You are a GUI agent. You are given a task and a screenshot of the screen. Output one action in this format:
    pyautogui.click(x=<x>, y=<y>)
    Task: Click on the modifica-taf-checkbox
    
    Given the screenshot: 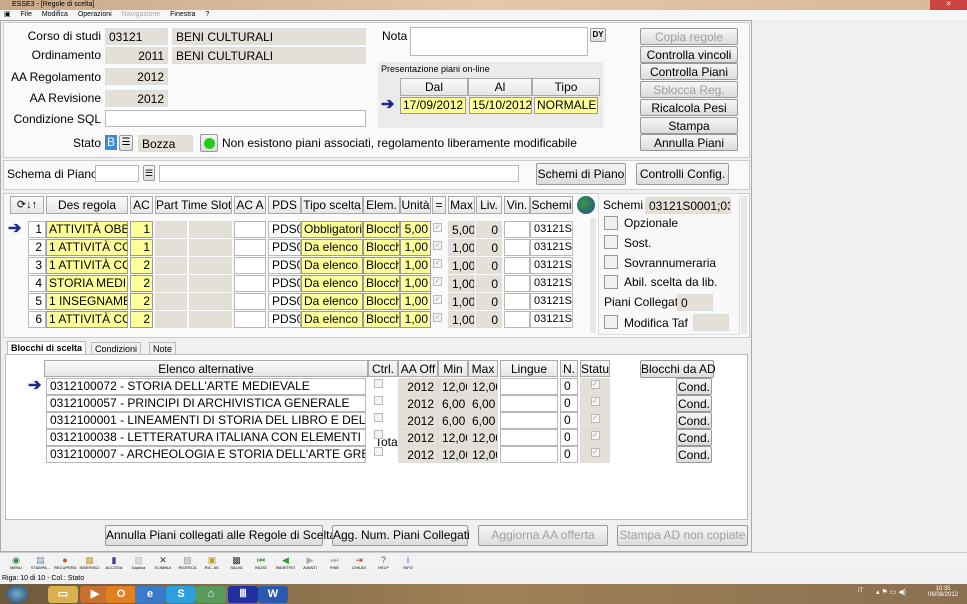 What is the action you would take?
    pyautogui.click(x=611, y=322)
    